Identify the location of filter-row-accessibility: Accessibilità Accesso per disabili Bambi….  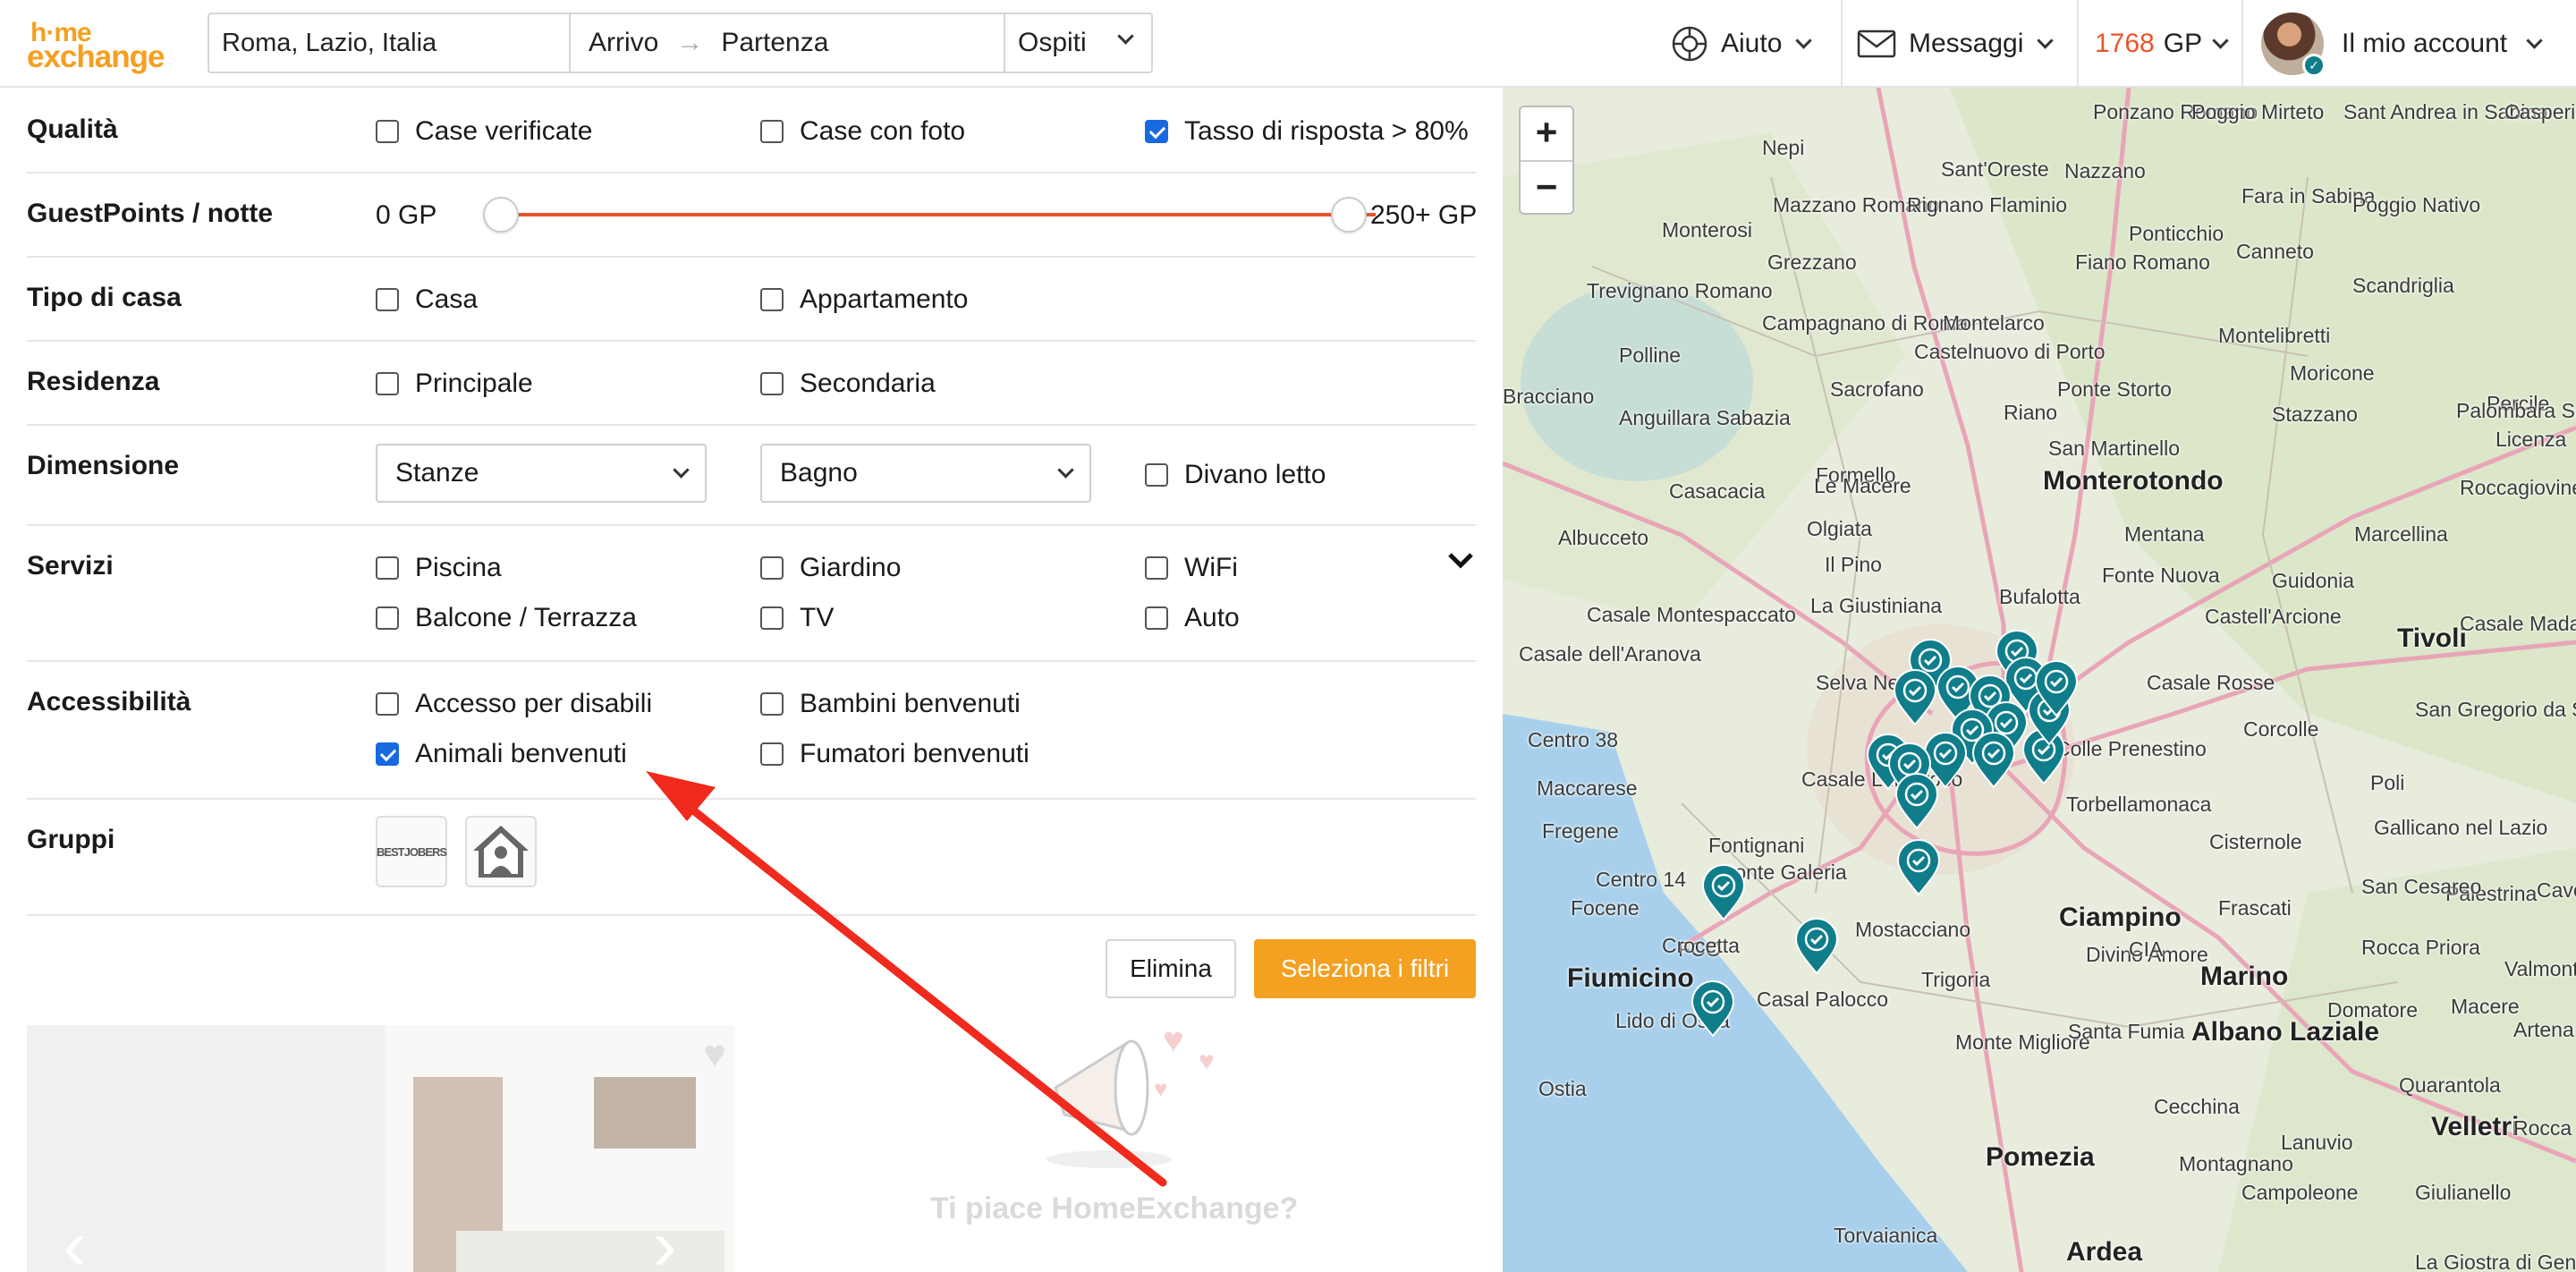
(751, 731).